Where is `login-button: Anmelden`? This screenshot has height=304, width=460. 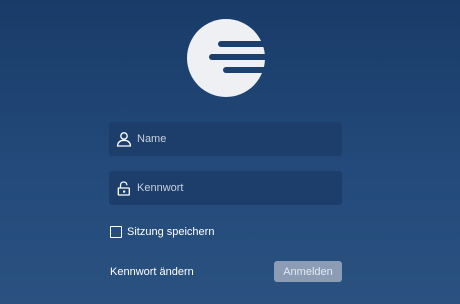 login-button: Anmelden is located at coordinates (308, 271).